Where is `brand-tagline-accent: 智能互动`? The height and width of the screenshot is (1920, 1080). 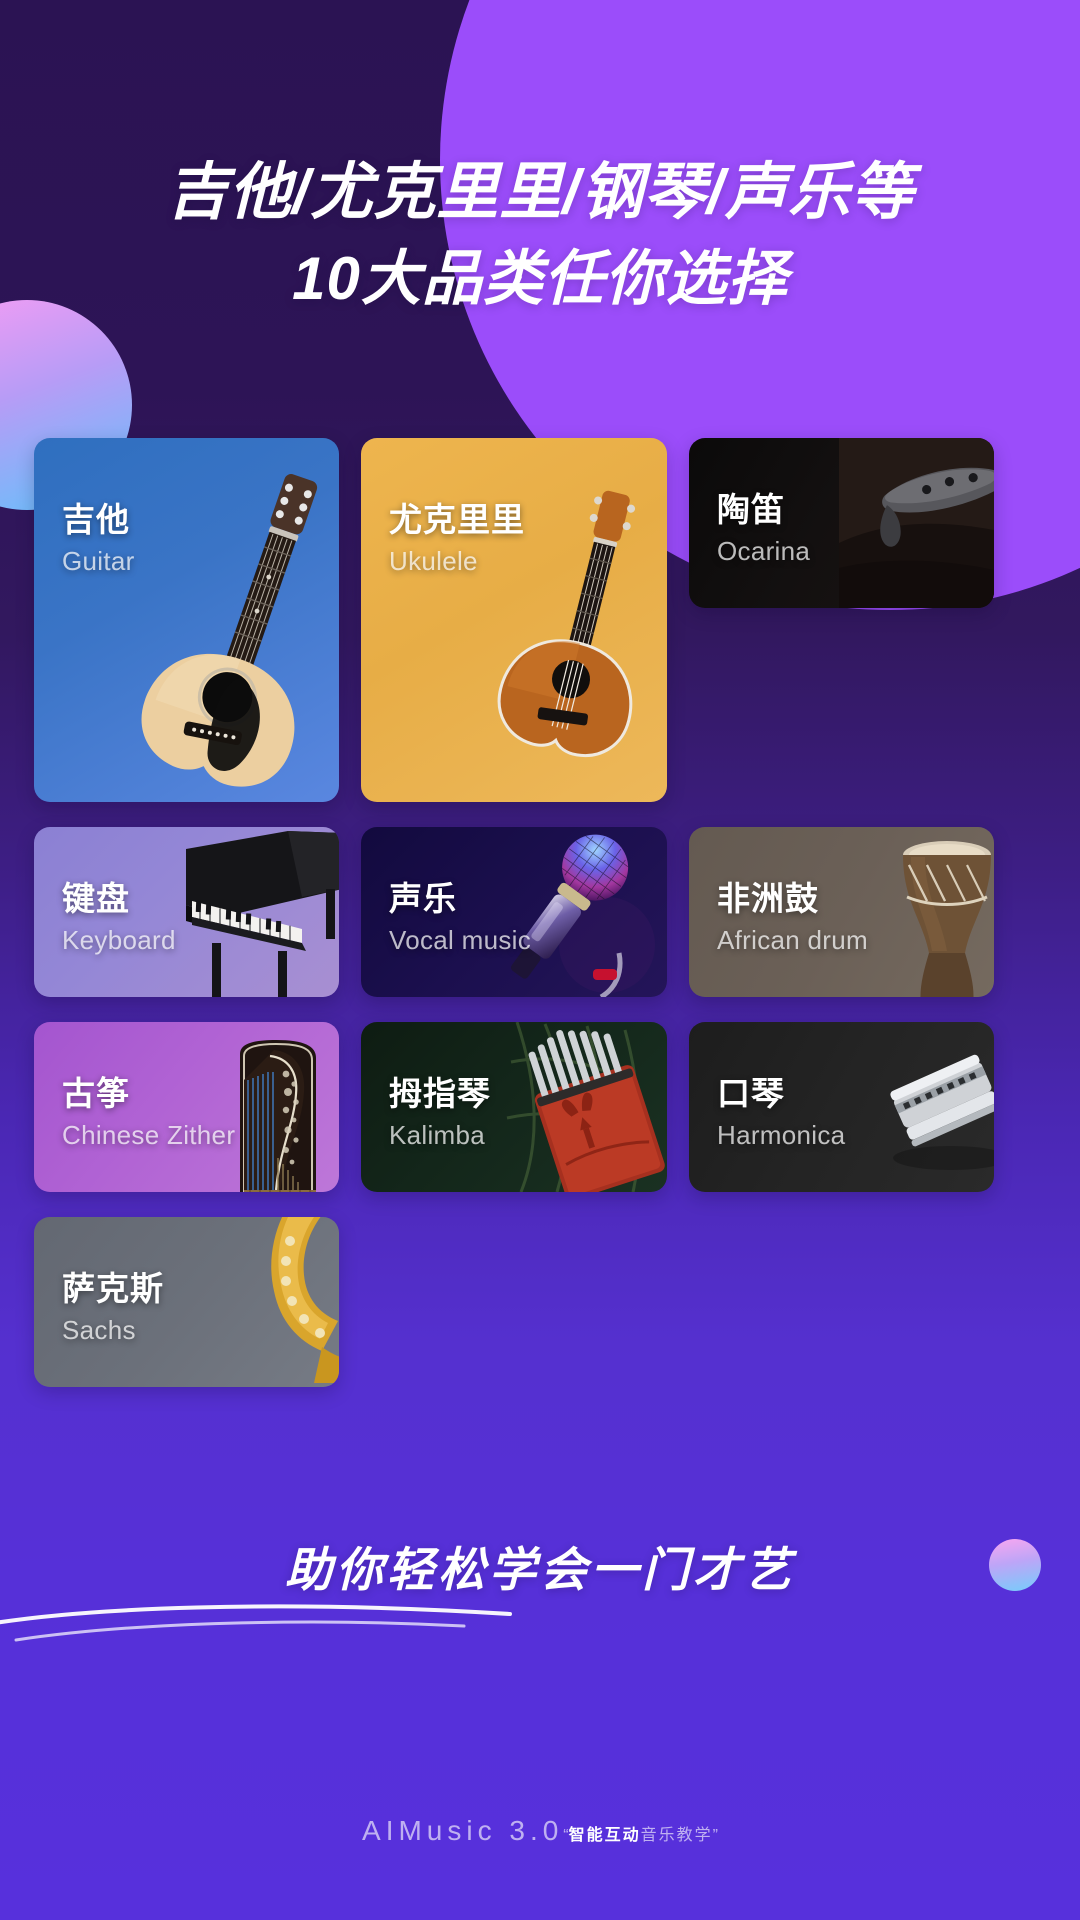
brand-tagline-accent: 智能互动 is located at coordinates (604, 1835).